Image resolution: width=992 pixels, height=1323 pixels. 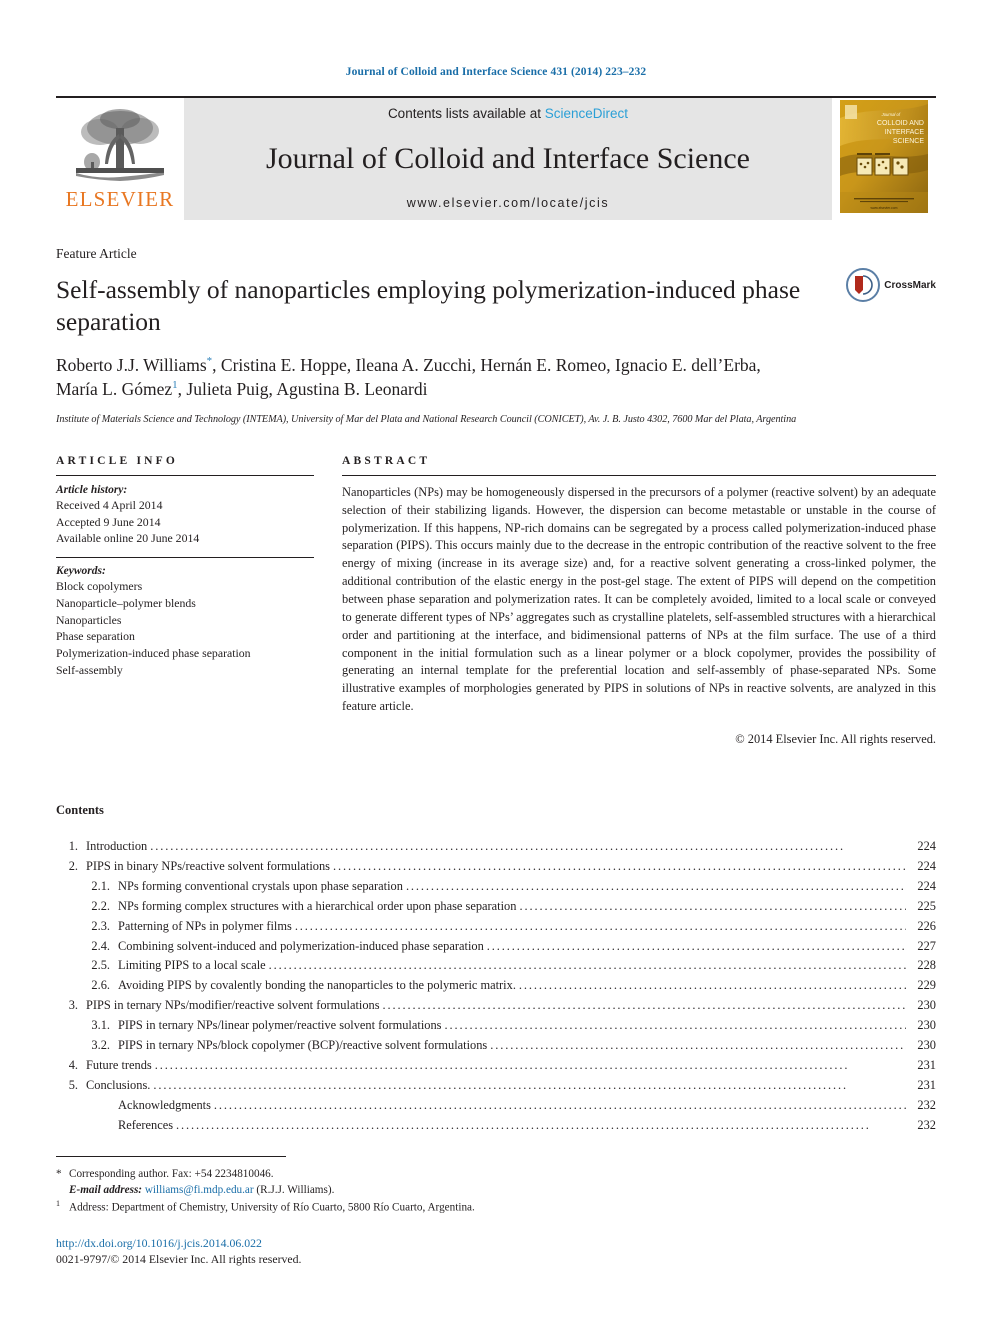 What do you see at coordinates (185, 558) in the screenshot?
I see `keywords-rule` at bounding box center [185, 558].